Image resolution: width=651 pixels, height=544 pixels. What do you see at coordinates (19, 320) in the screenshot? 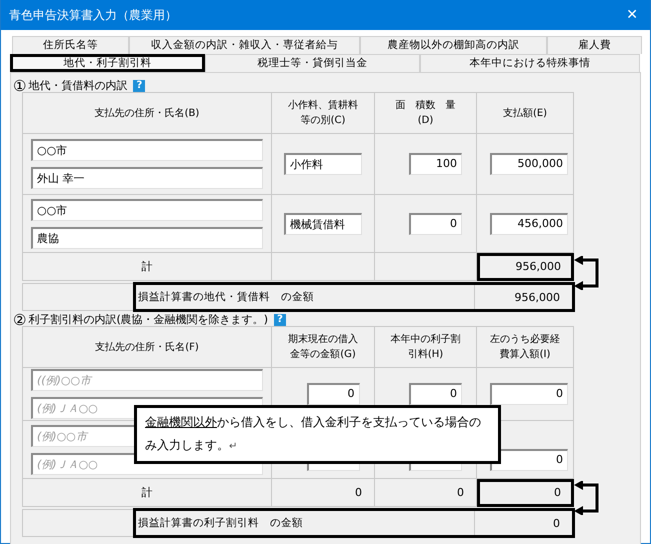
I see `section-number: ②` at bounding box center [19, 320].